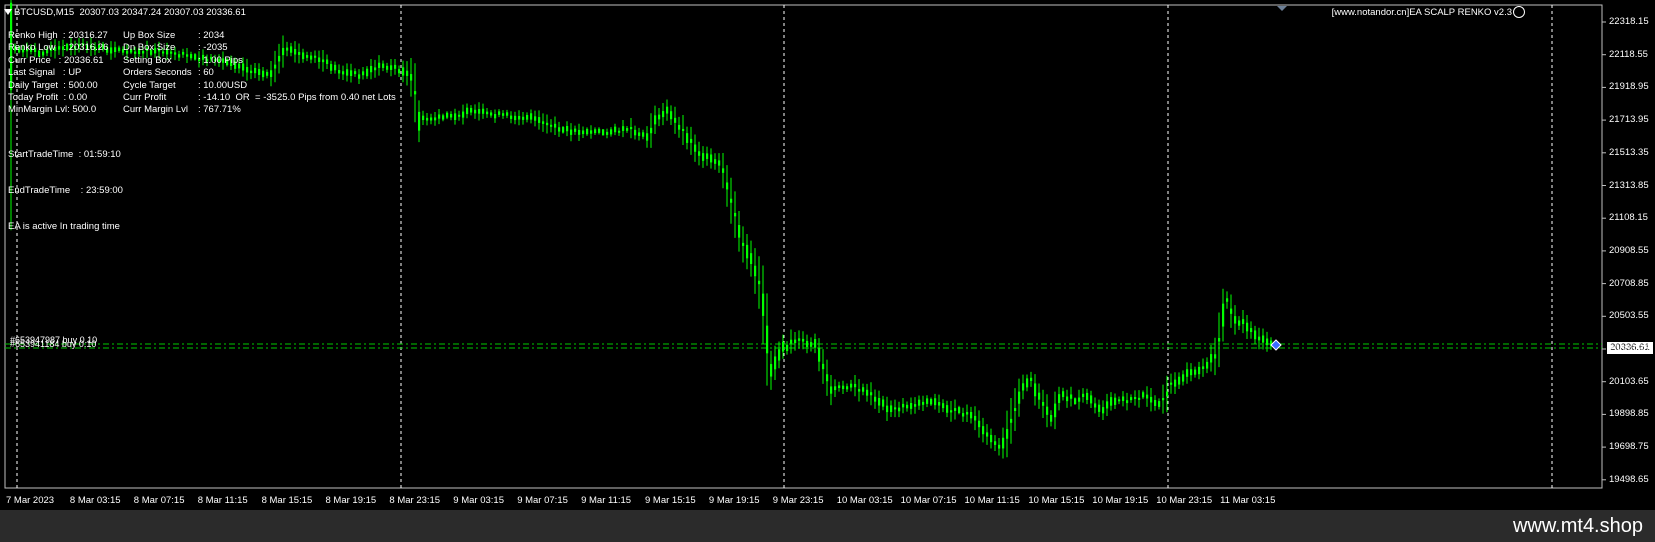 This screenshot has height=542, width=1655. I want to click on time-tick-label: 10 Mar 07:15, so click(928, 500).